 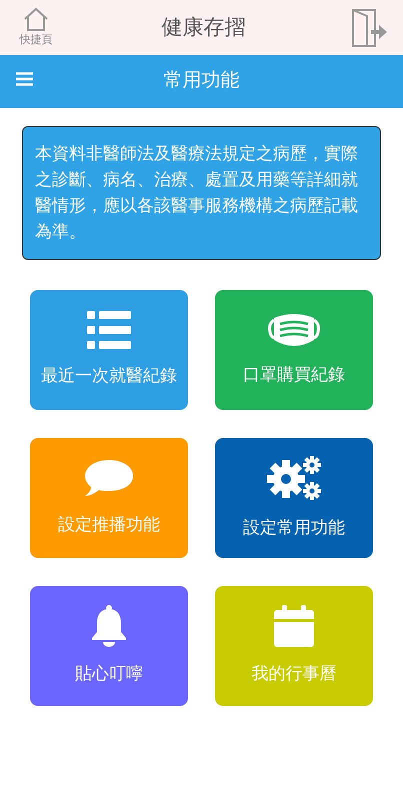 I want to click on feature-tile: 貼心叮嚀, so click(x=109, y=646).